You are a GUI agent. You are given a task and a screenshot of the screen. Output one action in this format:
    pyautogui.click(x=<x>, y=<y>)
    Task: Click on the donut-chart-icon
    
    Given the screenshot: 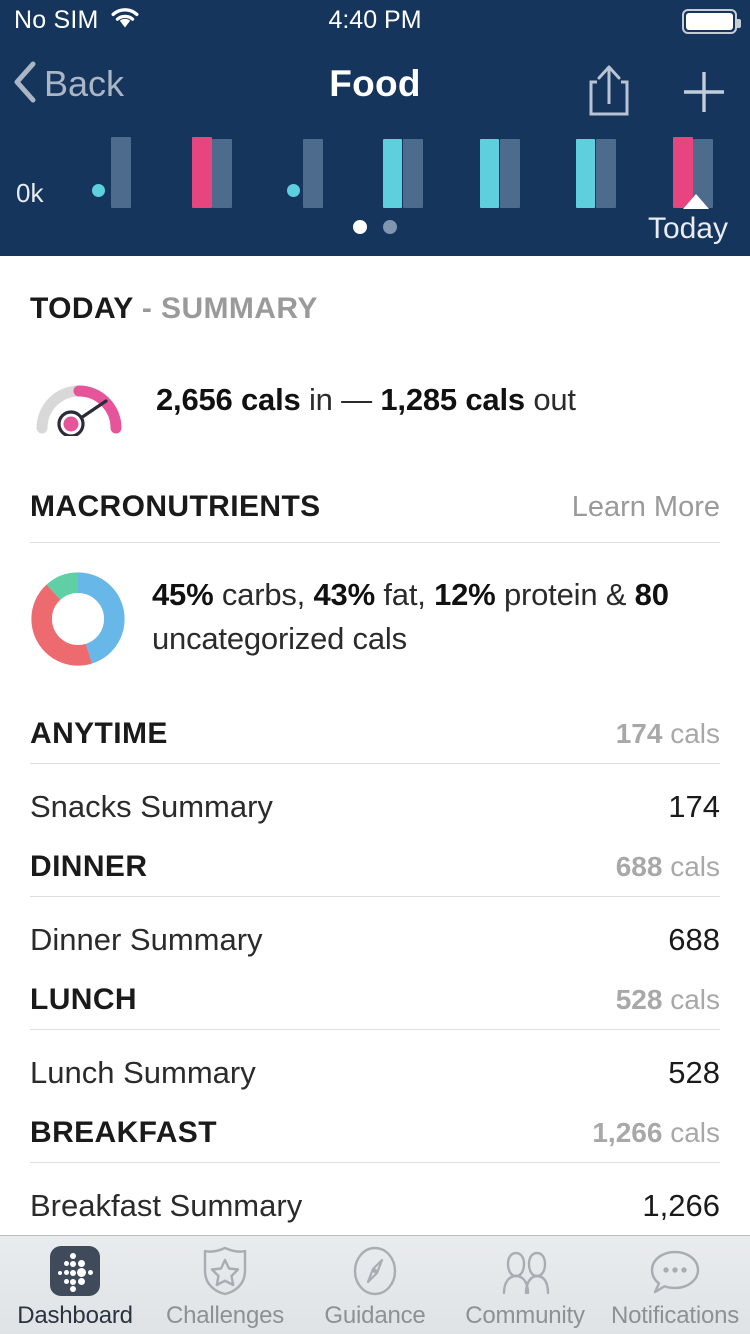 What is the action you would take?
    pyautogui.click(x=78, y=619)
    